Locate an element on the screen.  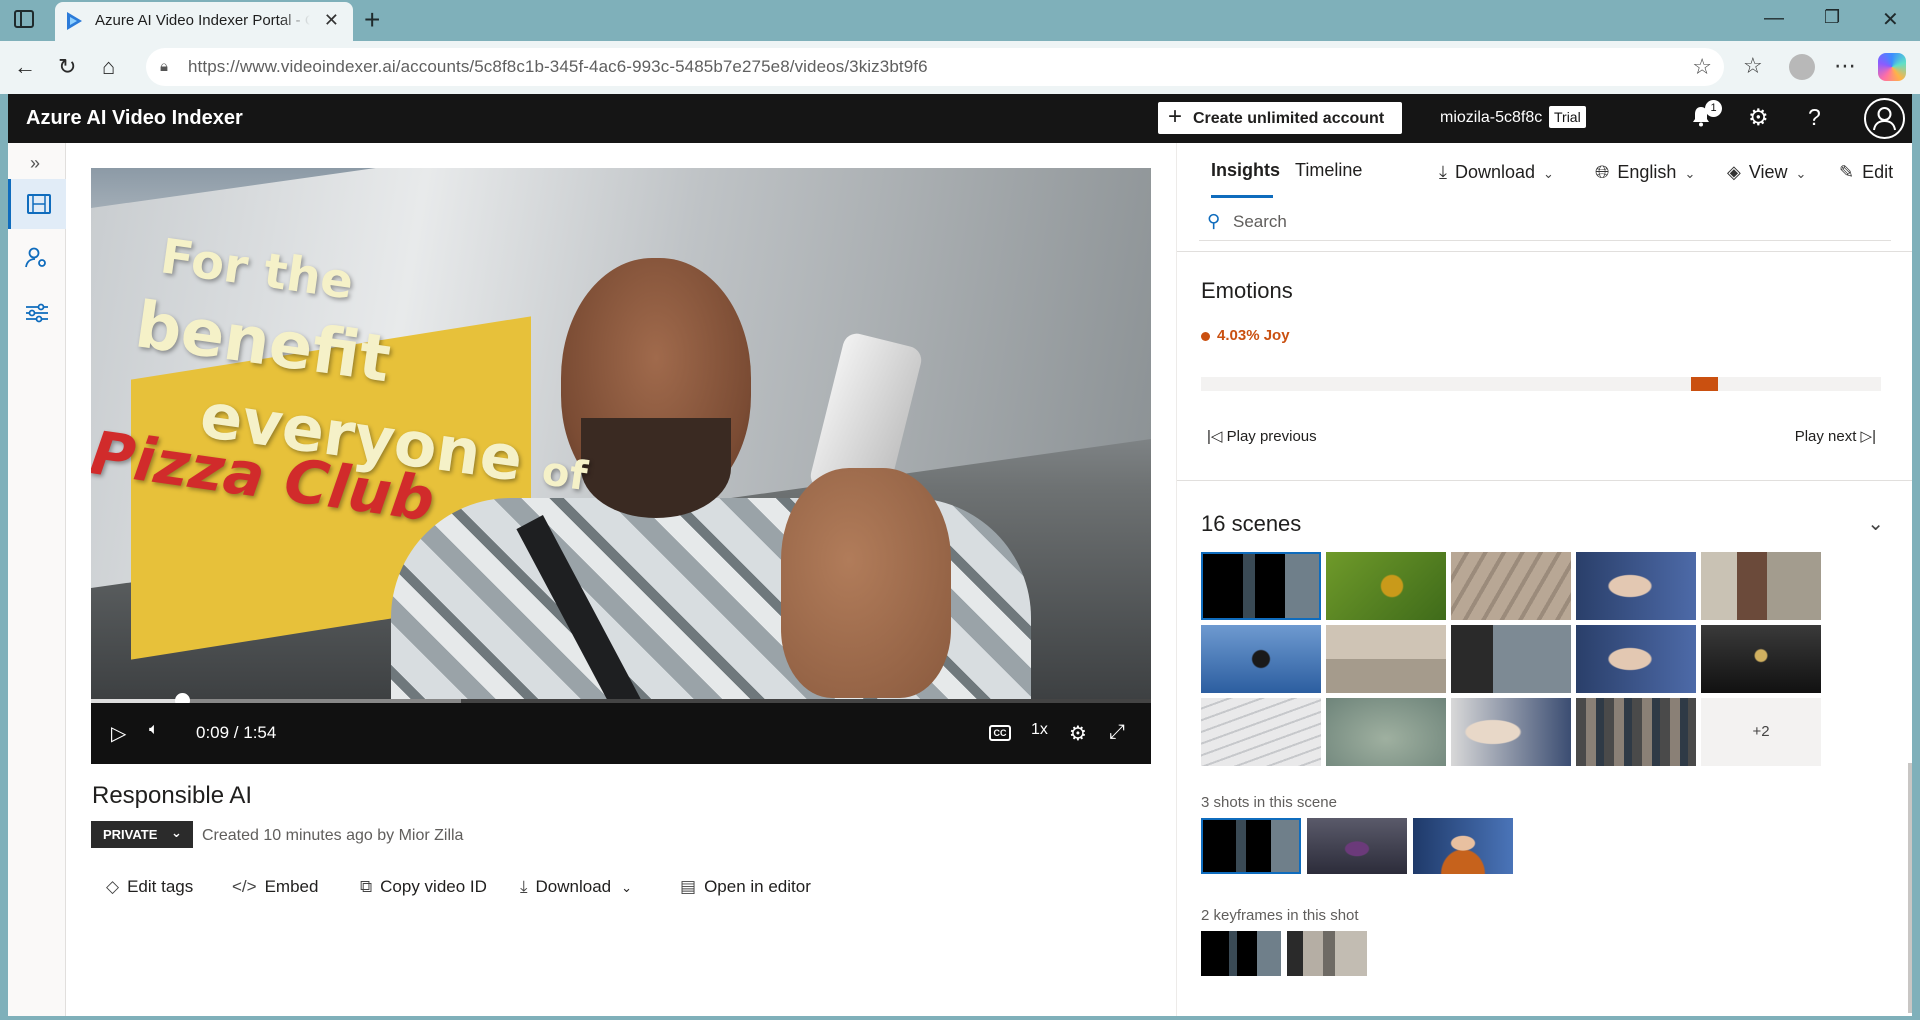
playback-time: 0:09 / 1:54 is located at coordinates (236, 732).